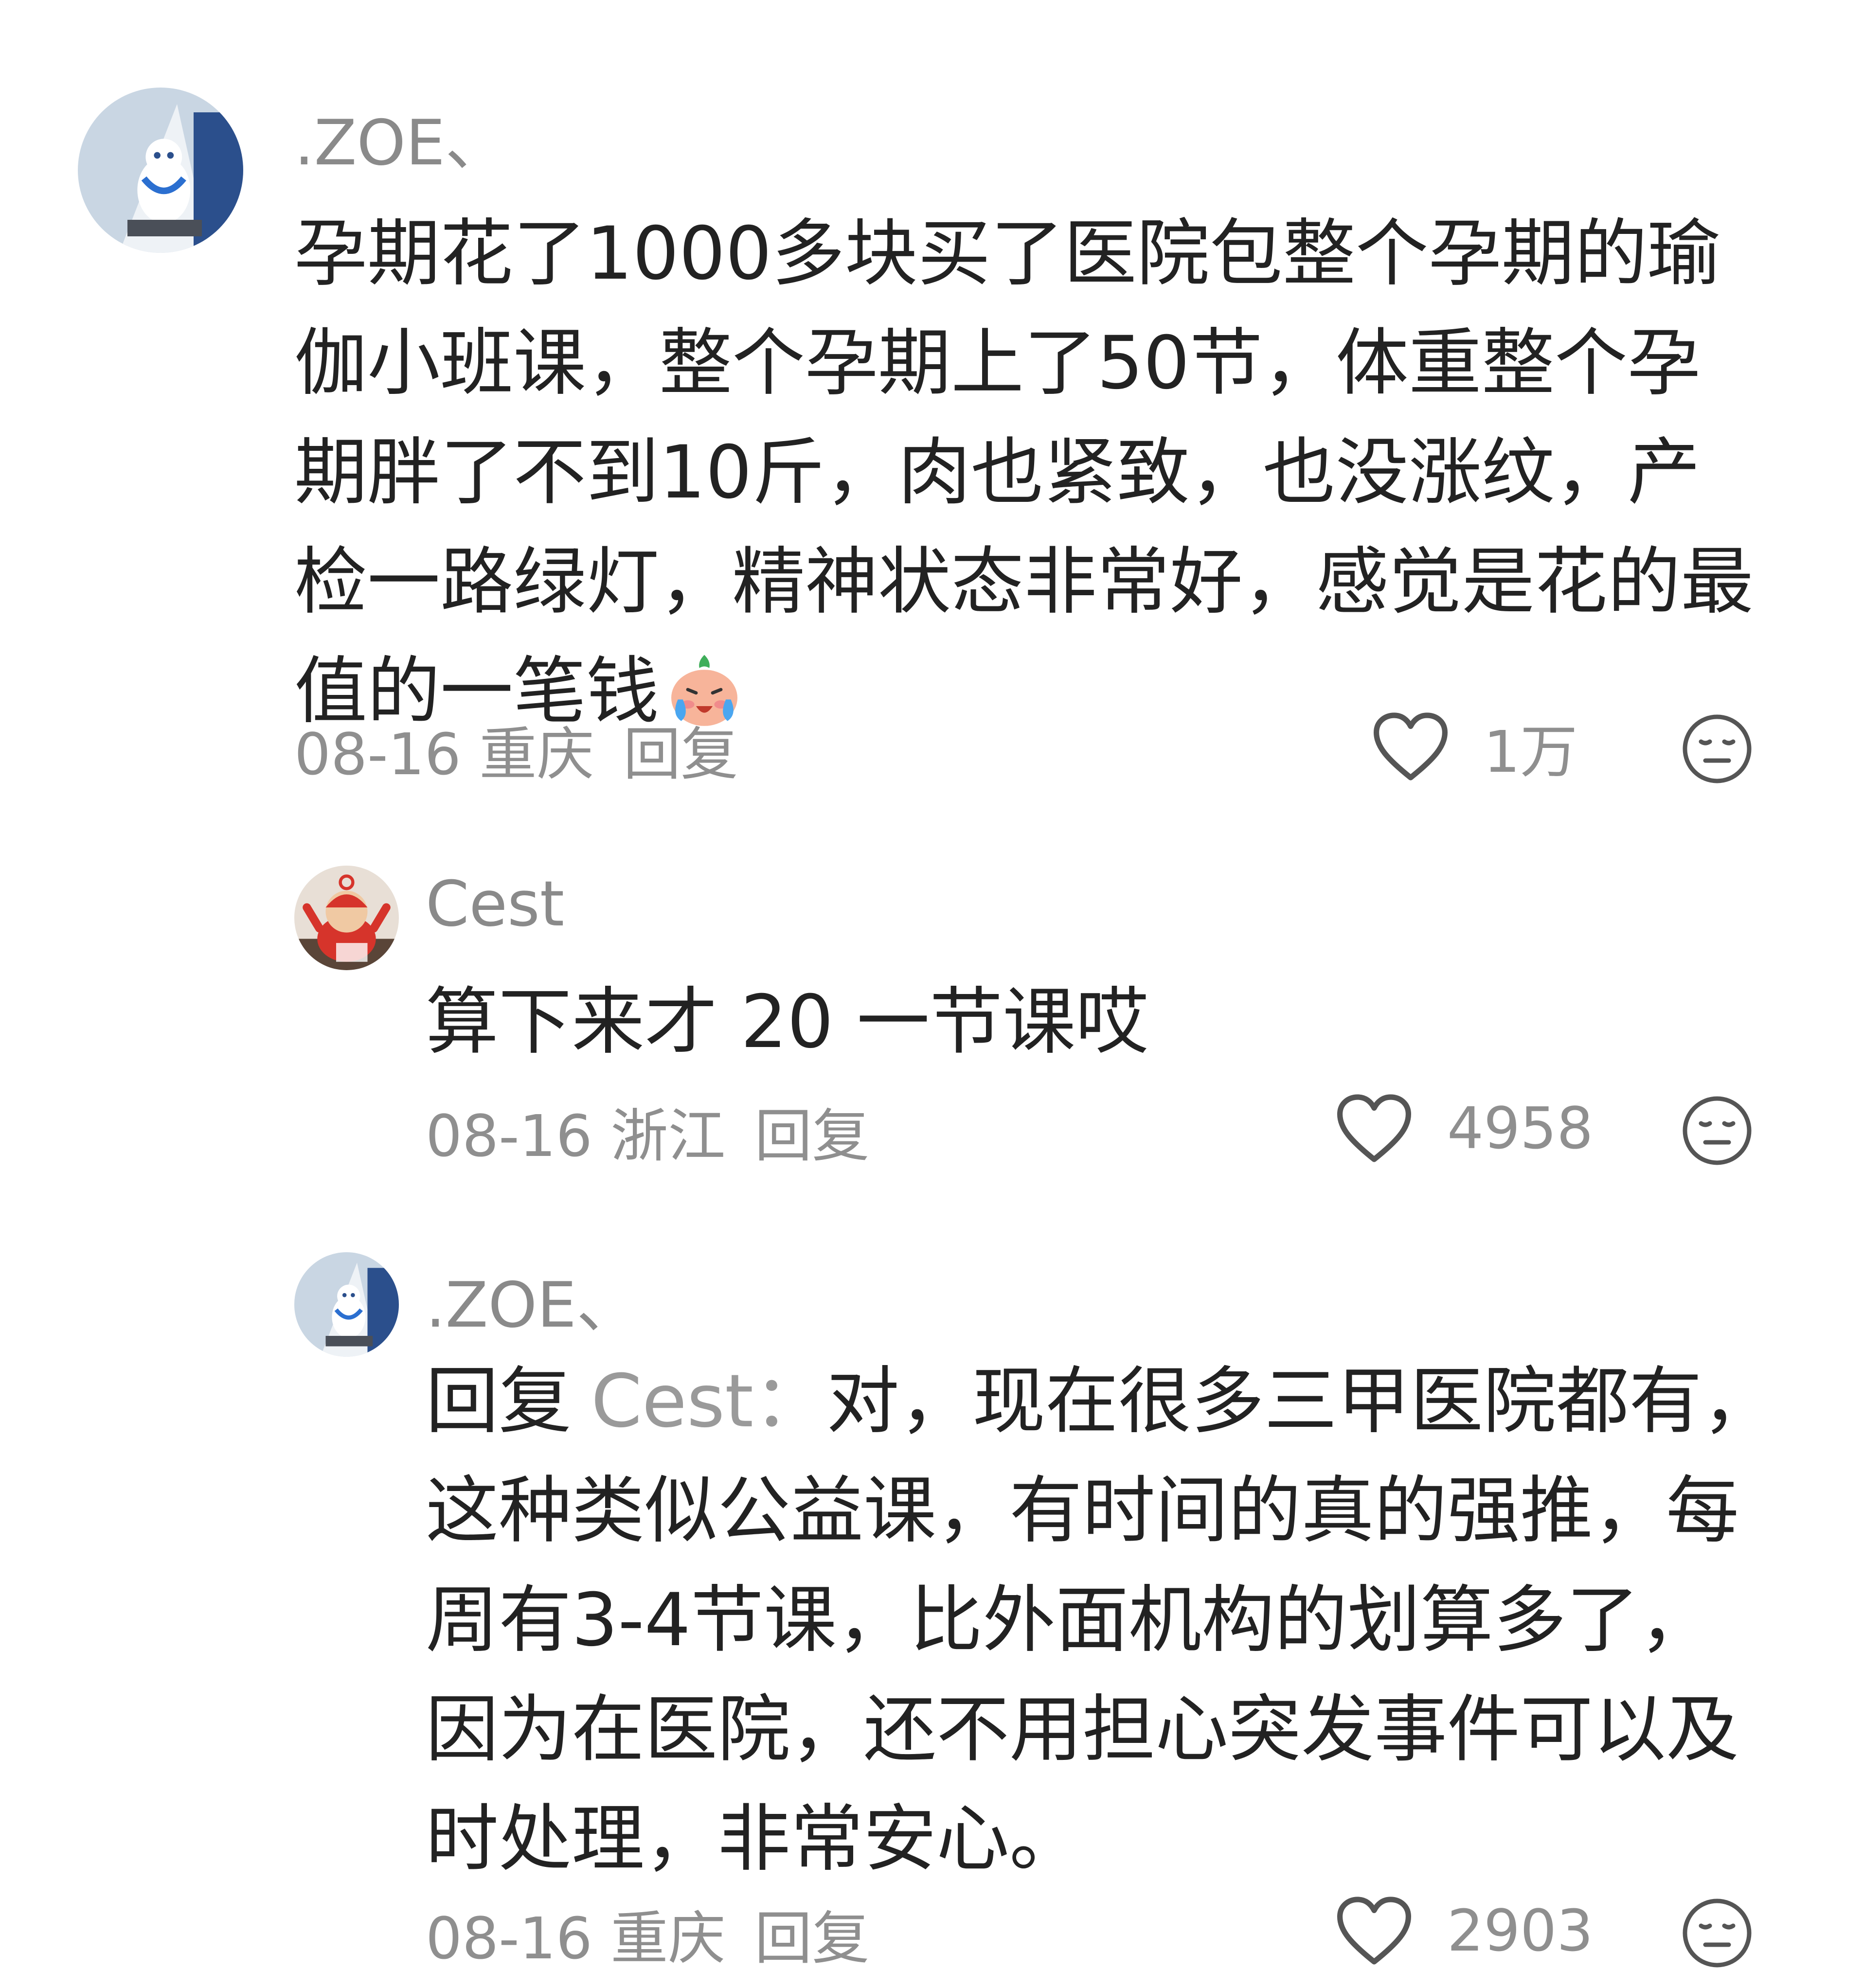  I want to click on like-button: 2903, so click(1464, 1931).